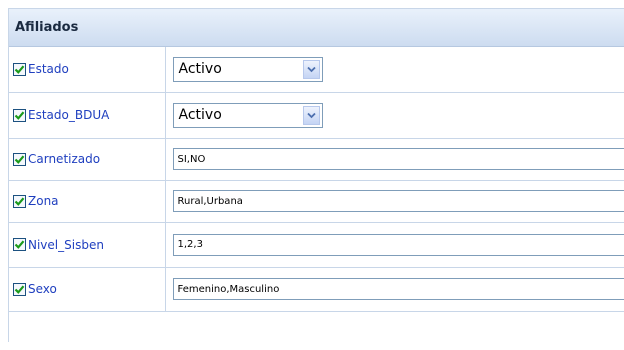 This screenshot has height=350, width=624. I want to click on carnetizado-input: SI,NO, so click(398, 159).